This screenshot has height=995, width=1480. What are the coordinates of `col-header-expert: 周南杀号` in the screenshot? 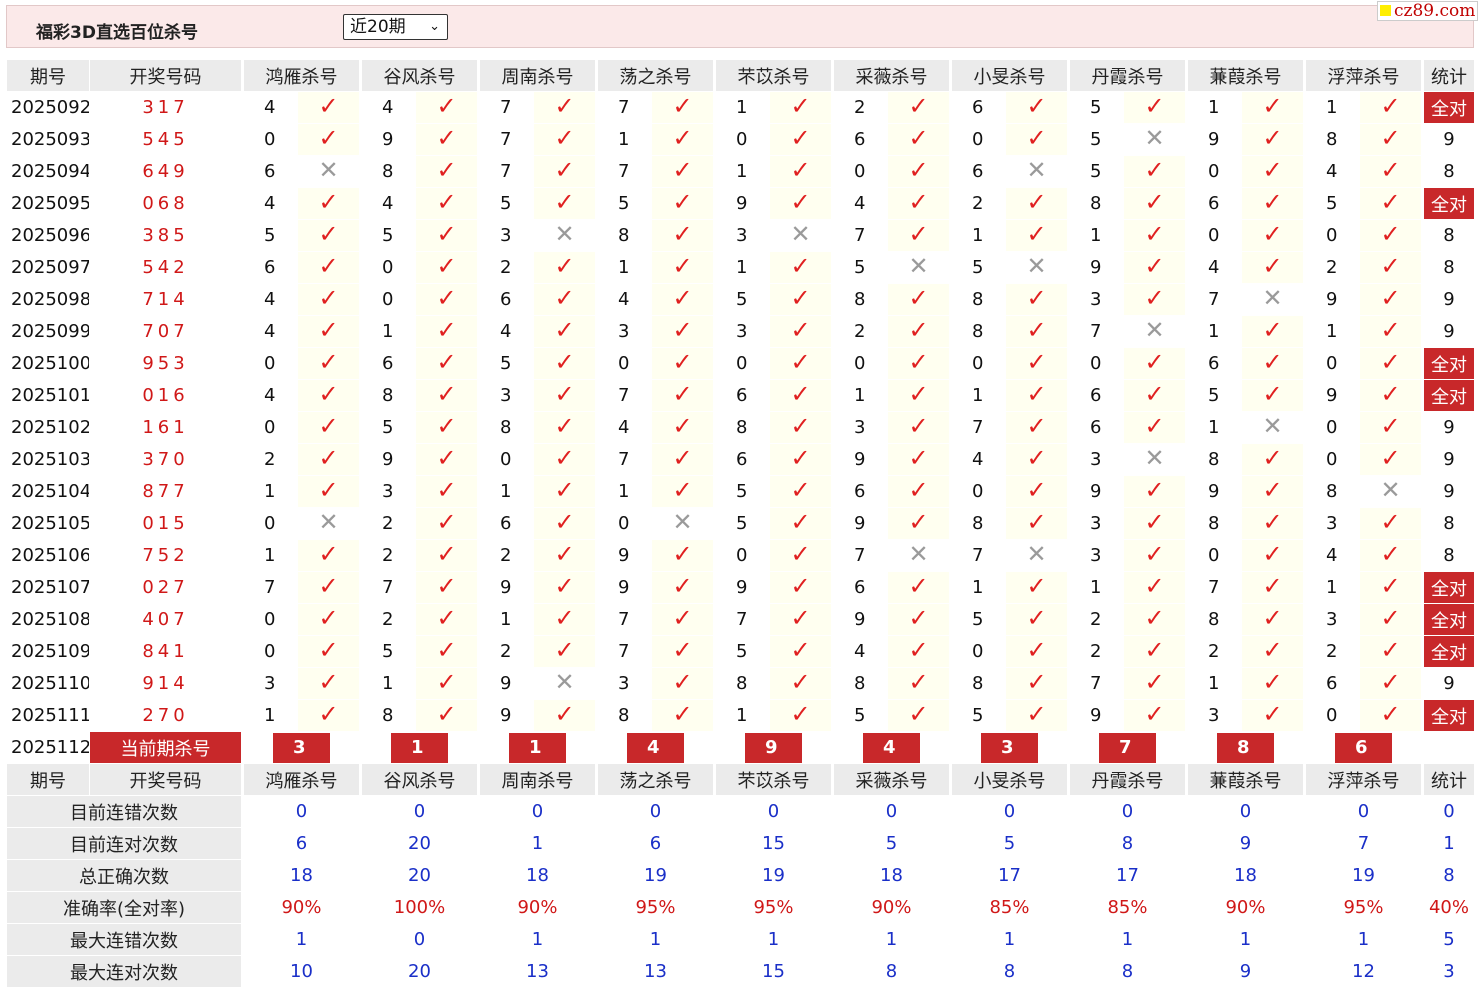 It's located at (537, 779).